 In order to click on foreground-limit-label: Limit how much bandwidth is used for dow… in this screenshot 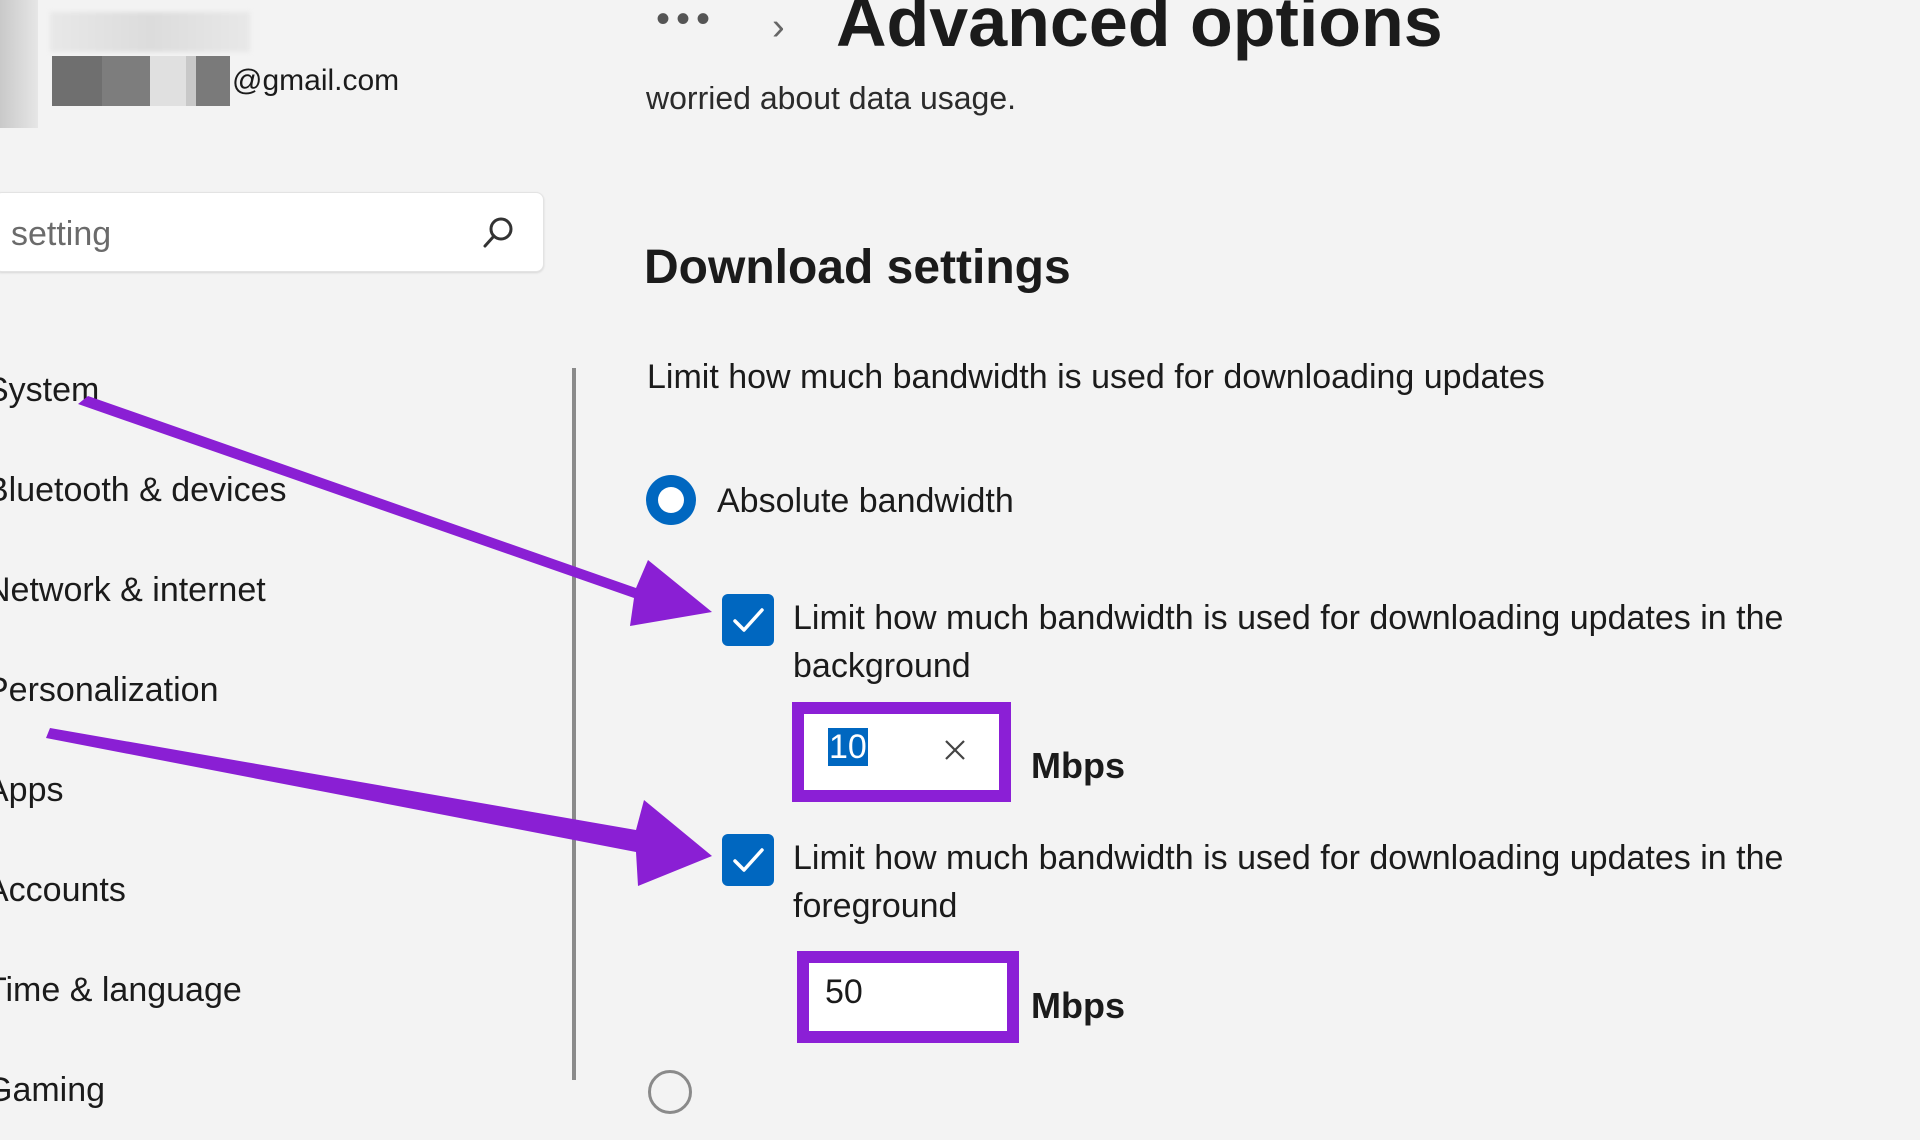, I will do `click(1356, 882)`.